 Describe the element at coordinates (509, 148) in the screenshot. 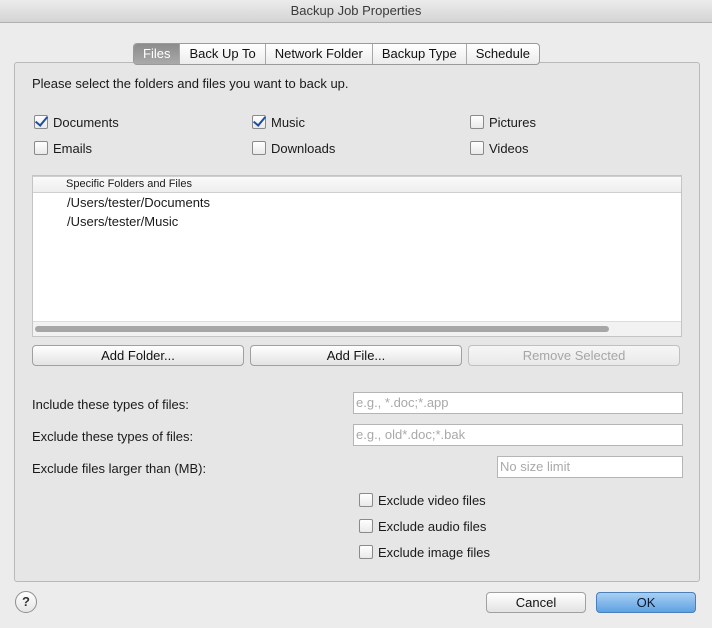

I see `checkbox-videos-label: Videos` at that location.